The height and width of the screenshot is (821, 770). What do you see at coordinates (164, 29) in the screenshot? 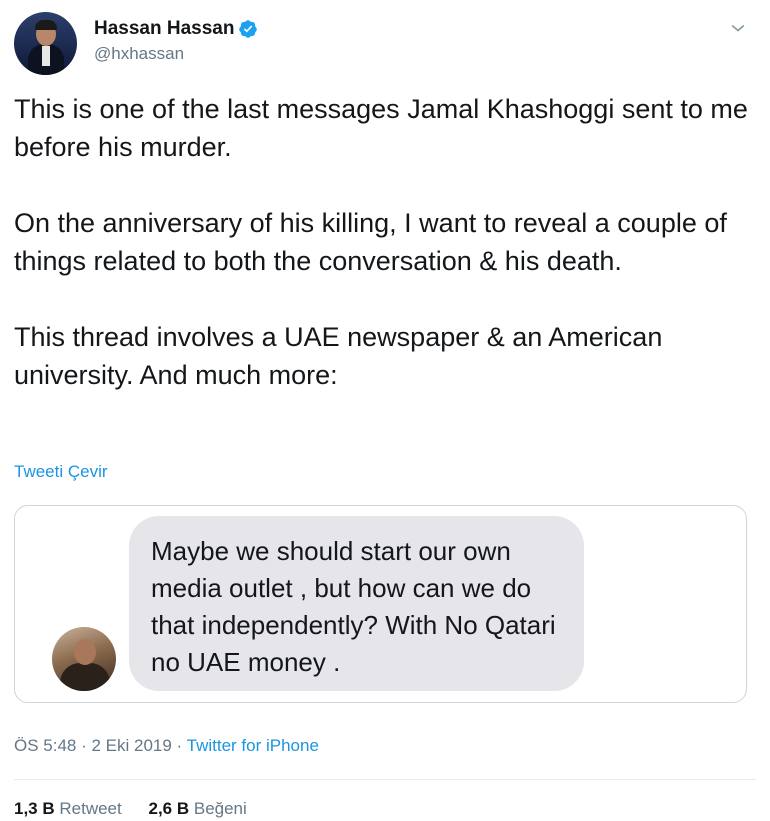
I see `author-display-name: Hassan Hassan` at bounding box center [164, 29].